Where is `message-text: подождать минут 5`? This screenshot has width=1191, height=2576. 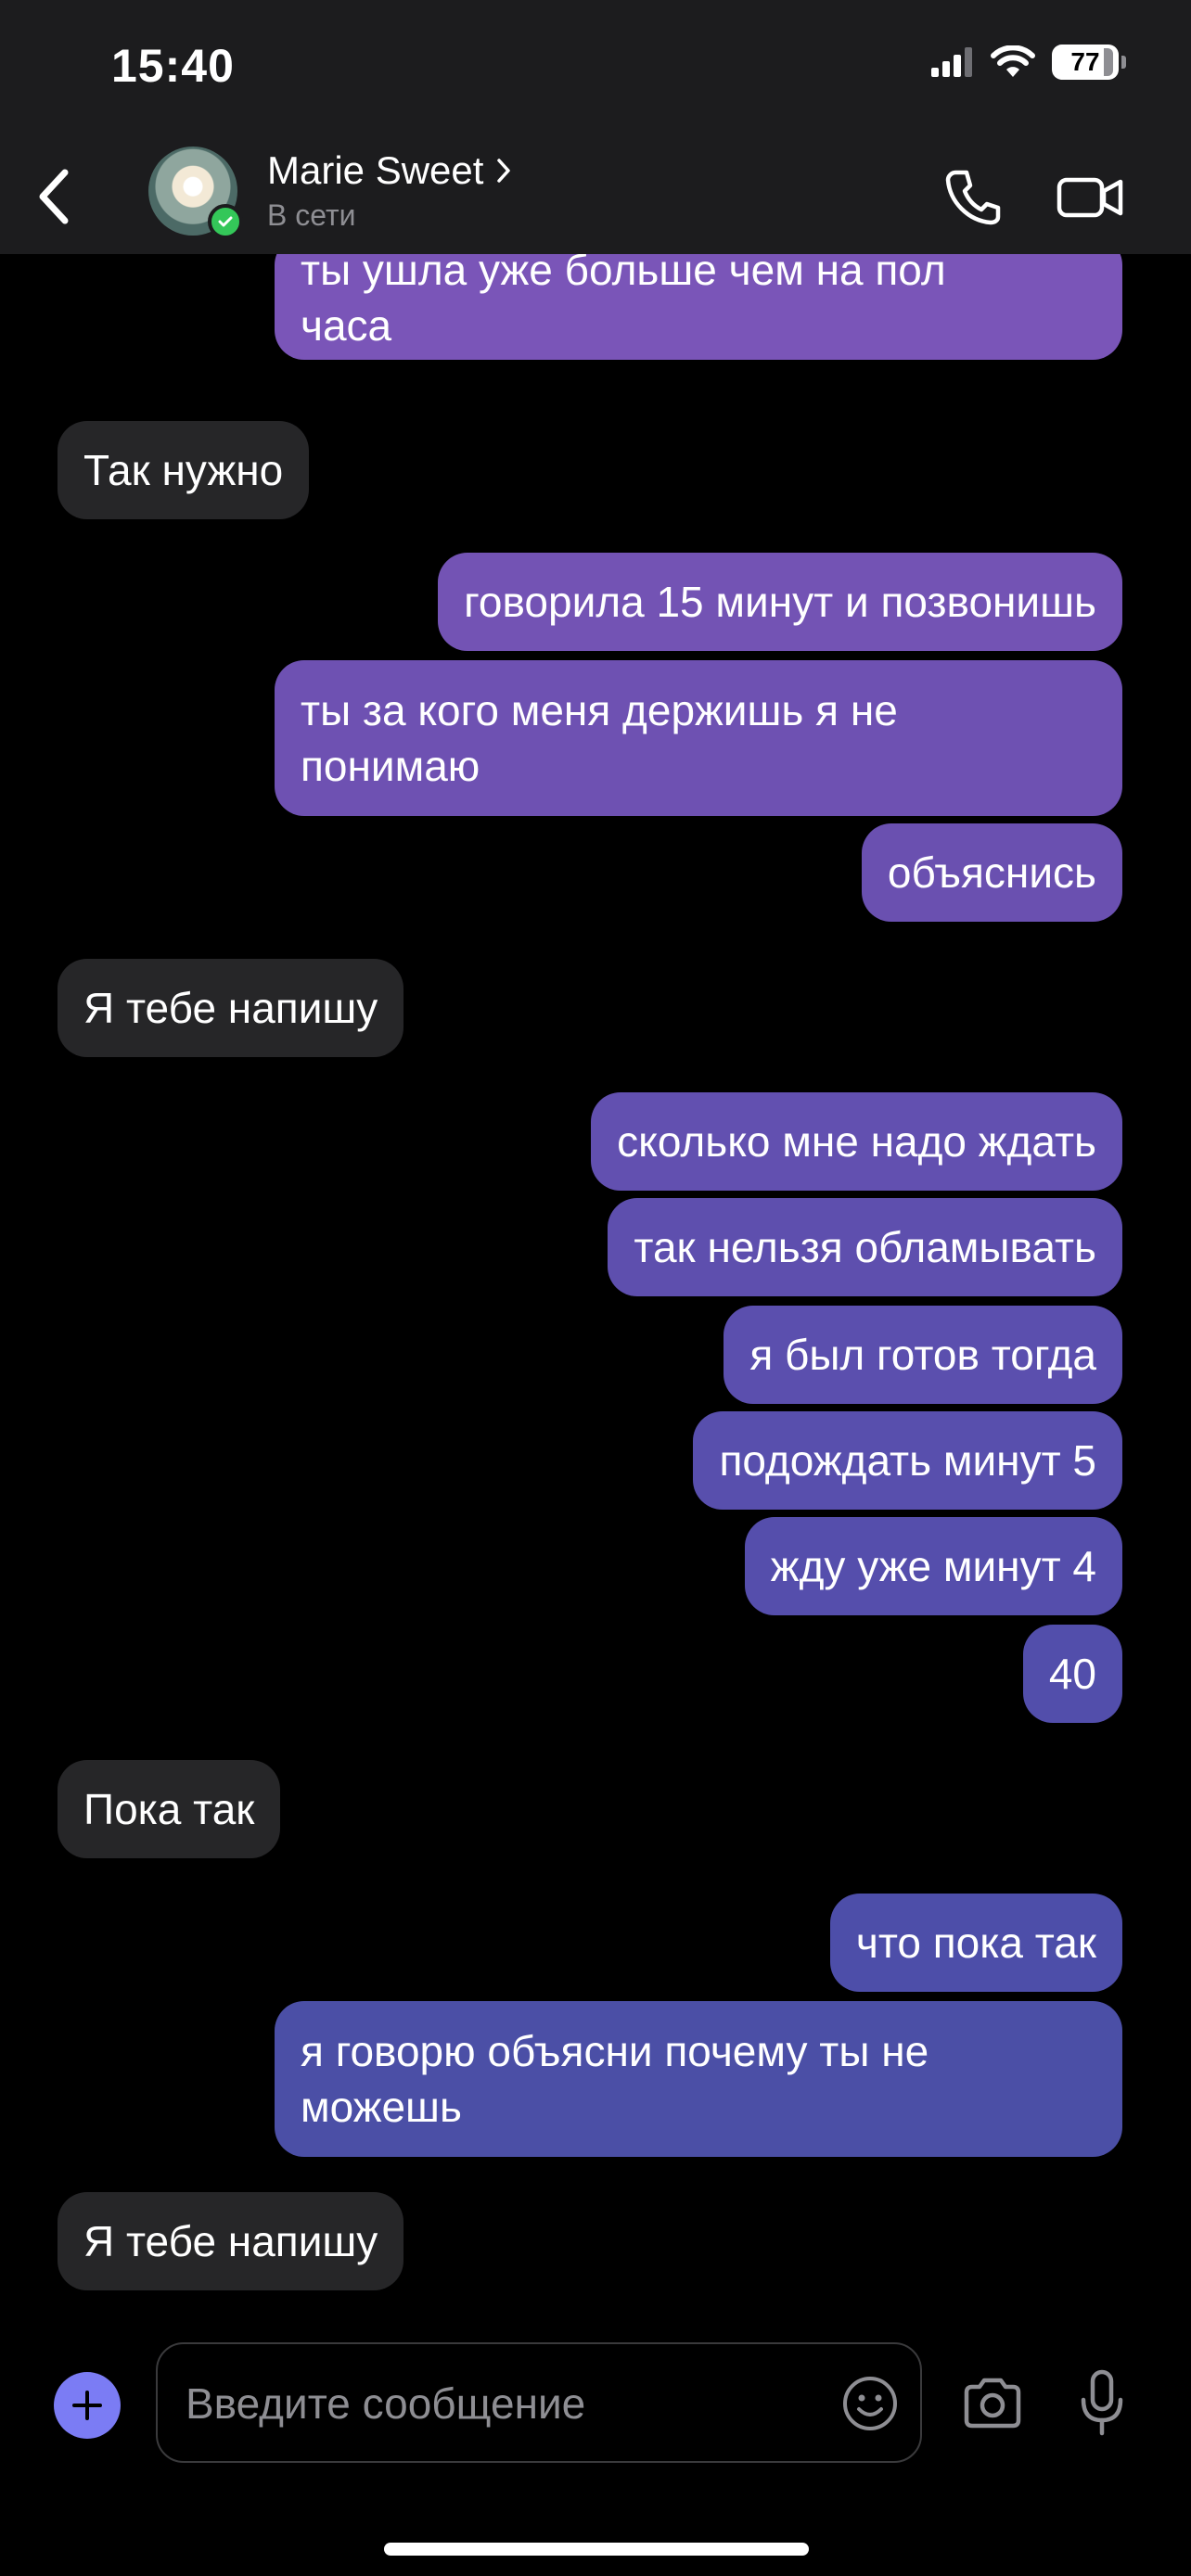 message-text: подождать минут 5 is located at coordinates (907, 1460).